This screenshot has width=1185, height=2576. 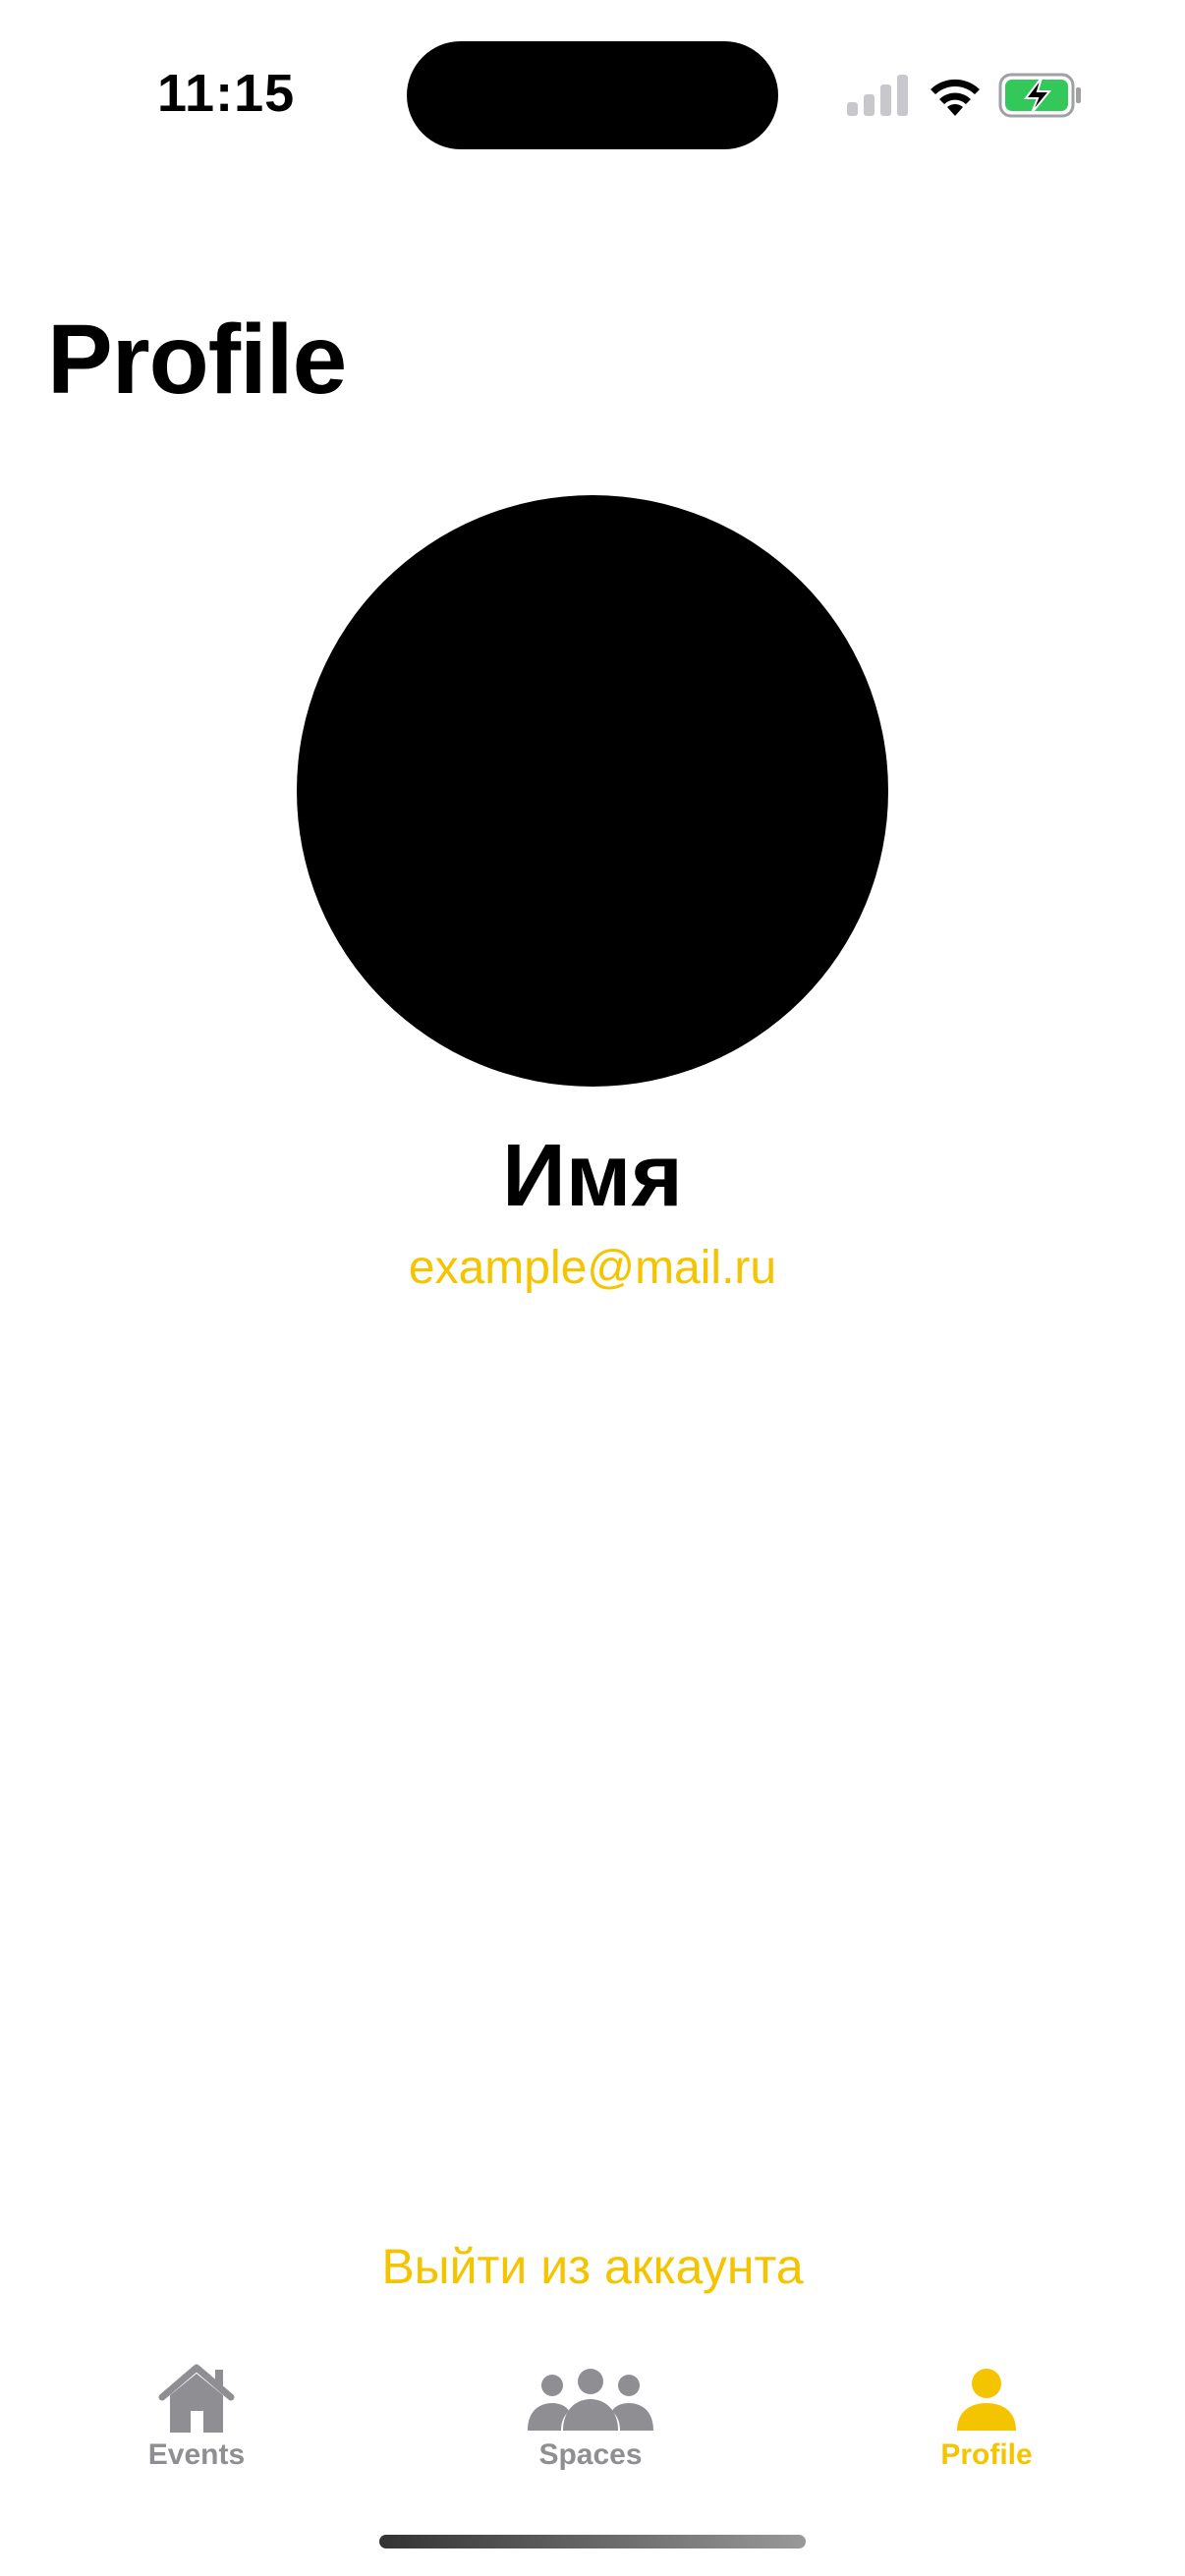 I want to click on avatar, so click(x=592, y=791).